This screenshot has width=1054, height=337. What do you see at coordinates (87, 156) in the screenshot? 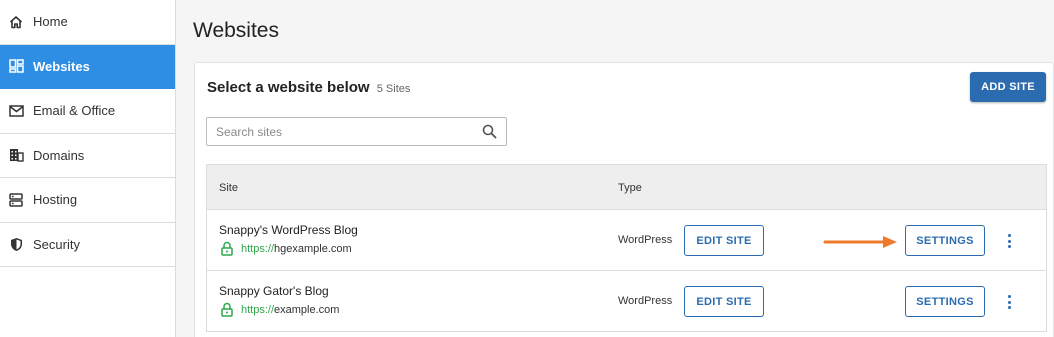
I see `sidebar-item-domains: Domains` at bounding box center [87, 156].